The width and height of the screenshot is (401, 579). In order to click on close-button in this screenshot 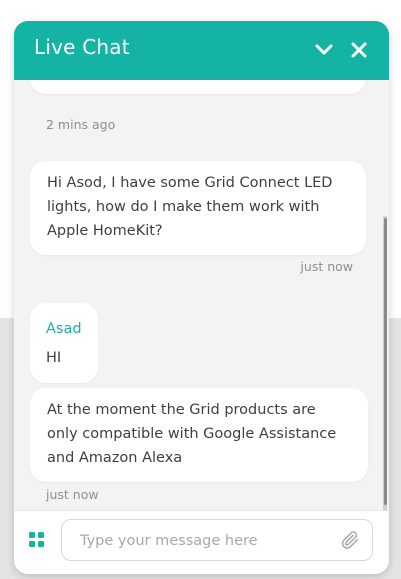, I will do `click(359, 50)`.